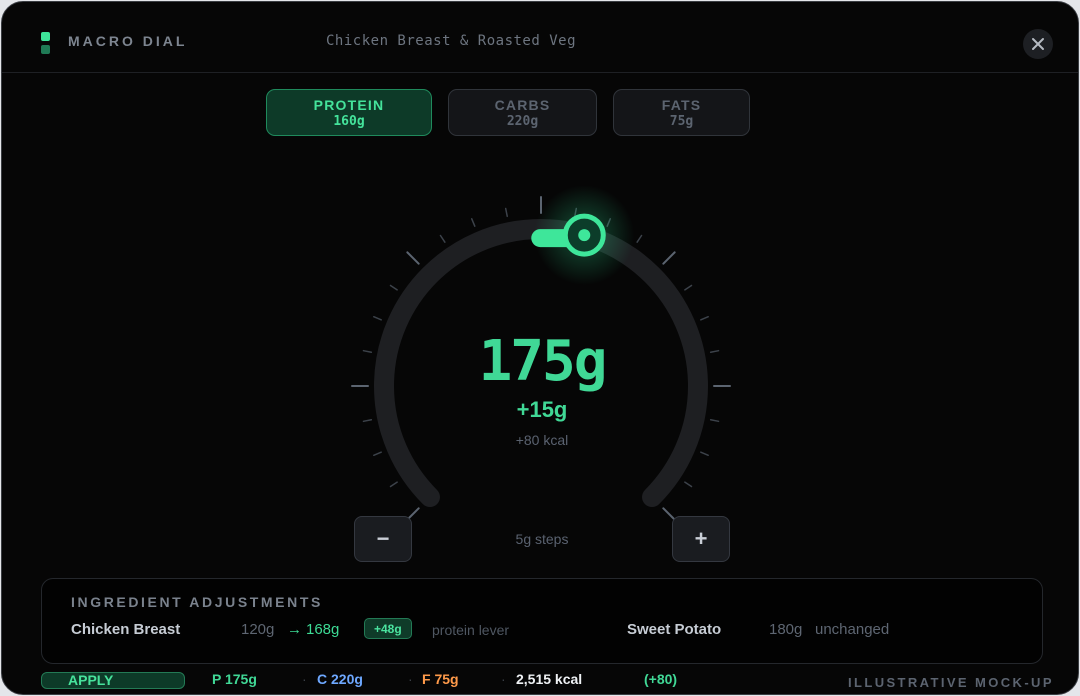 Image resolution: width=1080 pixels, height=696 pixels. What do you see at coordinates (701, 539) in the screenshot?
I see `increase-button: +` at bounding box center [701, 539].